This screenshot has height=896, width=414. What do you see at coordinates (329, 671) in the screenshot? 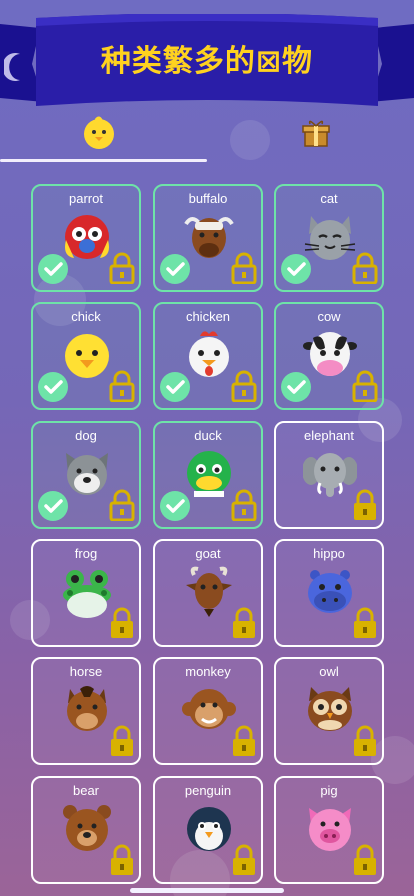
I see `animal-card-label: owl` at bounding box center [329, 671].